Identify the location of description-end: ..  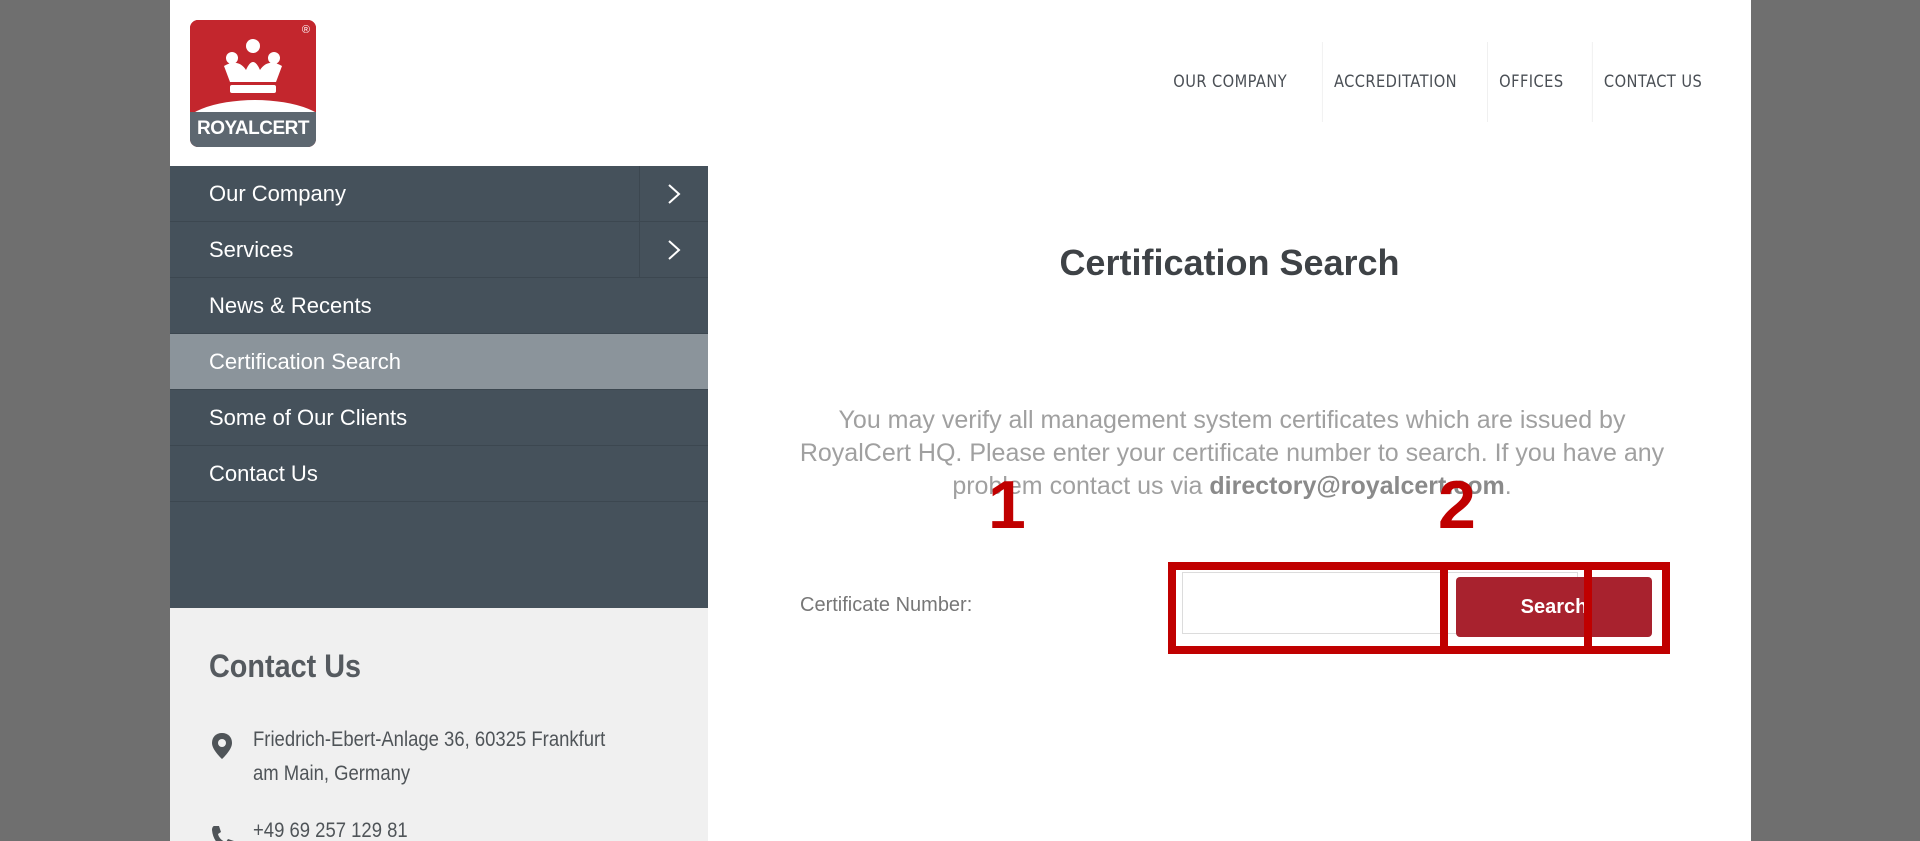
(1508, 486).